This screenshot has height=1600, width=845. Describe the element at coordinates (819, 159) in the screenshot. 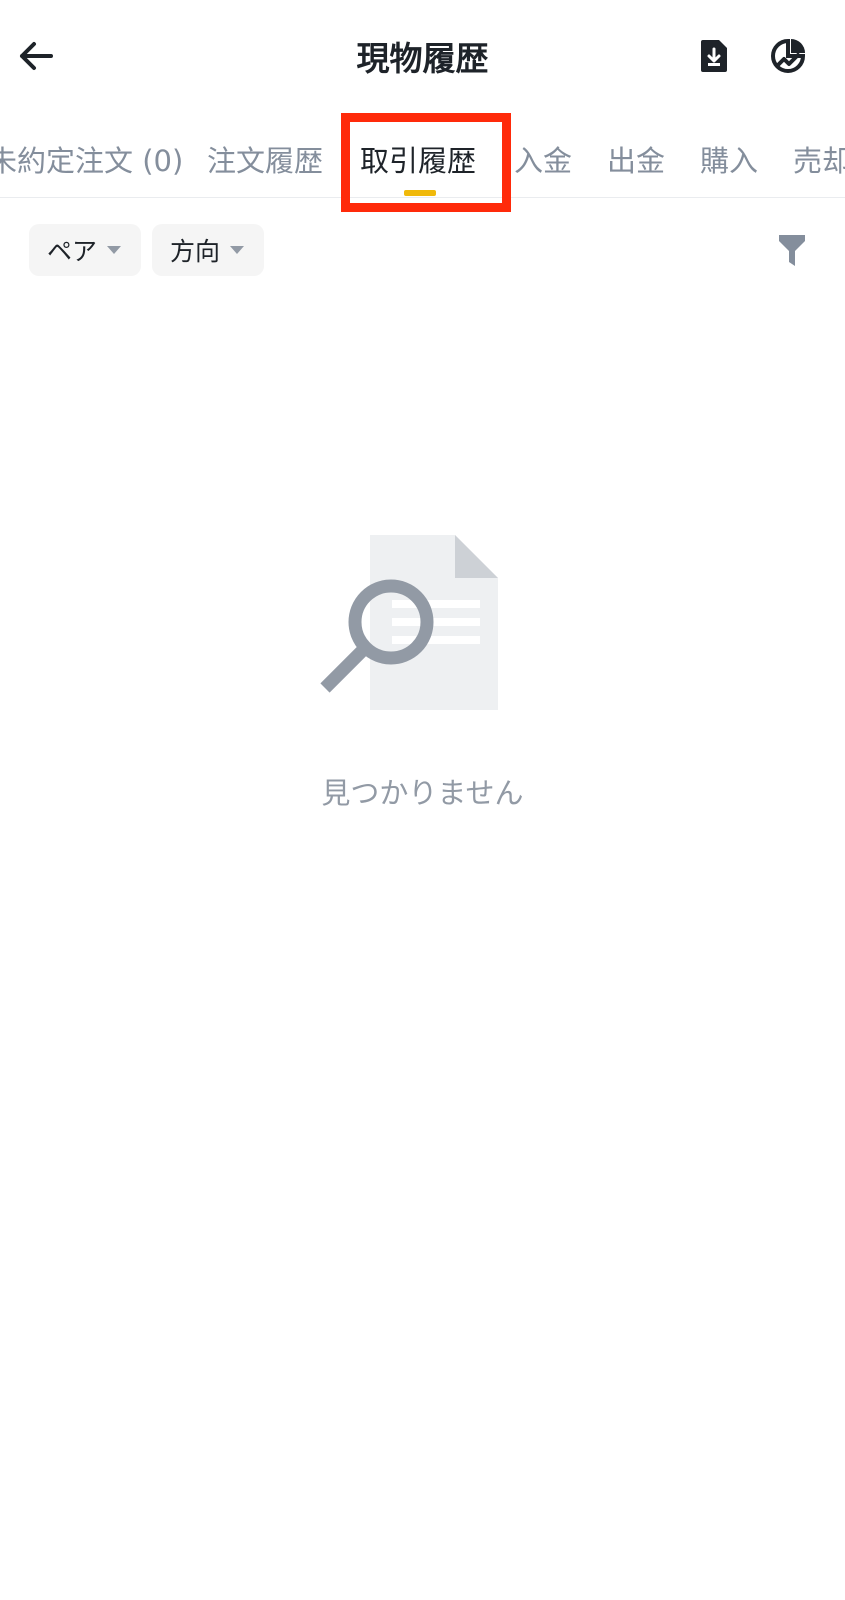

I see `tab-sell: 売却` at that location.